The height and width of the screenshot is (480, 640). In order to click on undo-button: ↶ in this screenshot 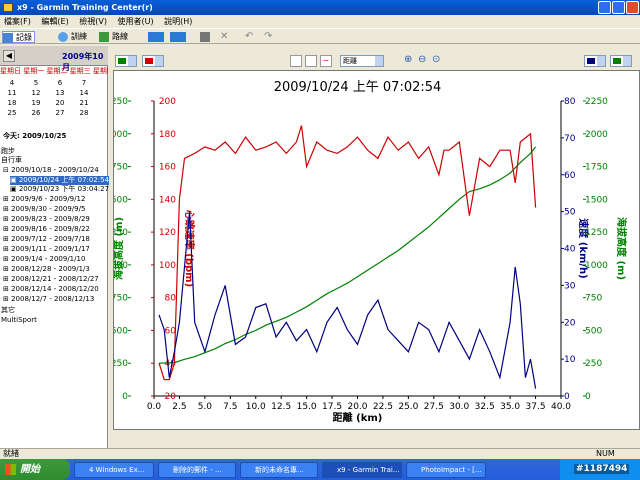, I will do `click(250, 37)`.